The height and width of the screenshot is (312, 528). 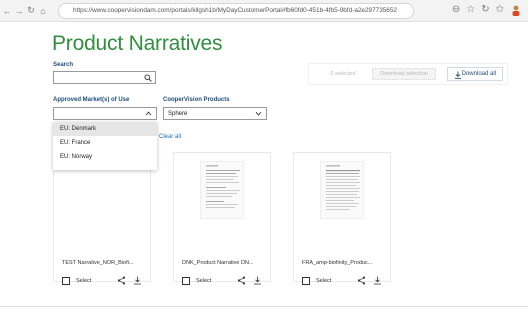 I want to click on page-title: Product Narratives, so click(x=137, y=43).